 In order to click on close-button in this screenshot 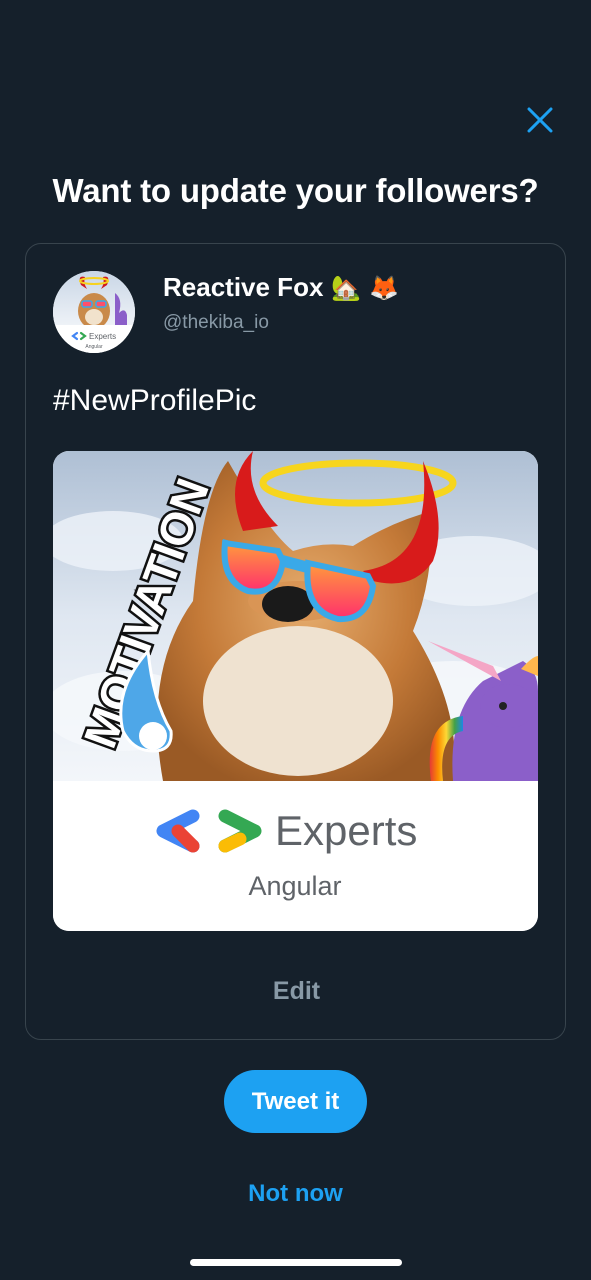, I will do `click(540, 120)`.